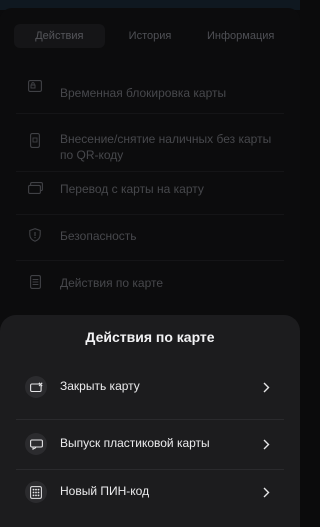  Describe the element at coordinates (132, 189) in the screenshot. I see `menu-item-label: Перевод с карты на карту` at that location.